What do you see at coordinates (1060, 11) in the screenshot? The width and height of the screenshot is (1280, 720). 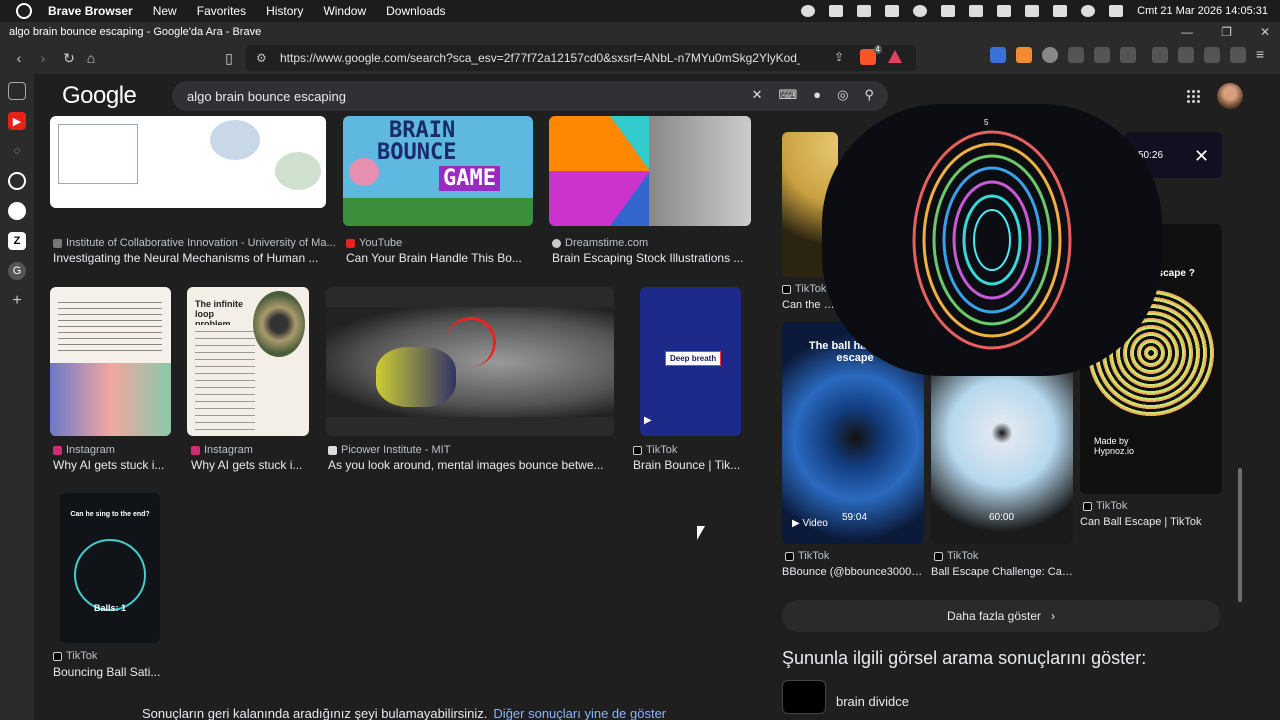 I see `text-input-icon` at bounding box center [1060, 11].